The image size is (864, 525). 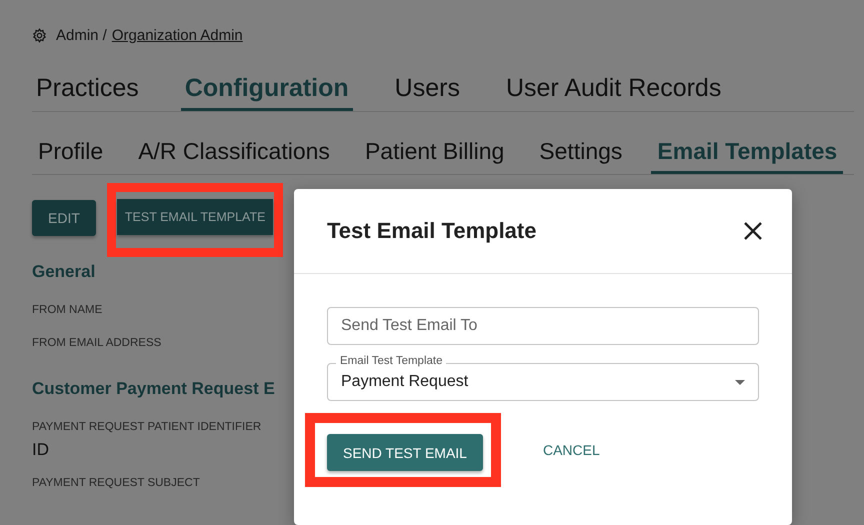 I want to click on field-label: PAYMENT REQUEST SUBJECT, so click(x=116, y=484).